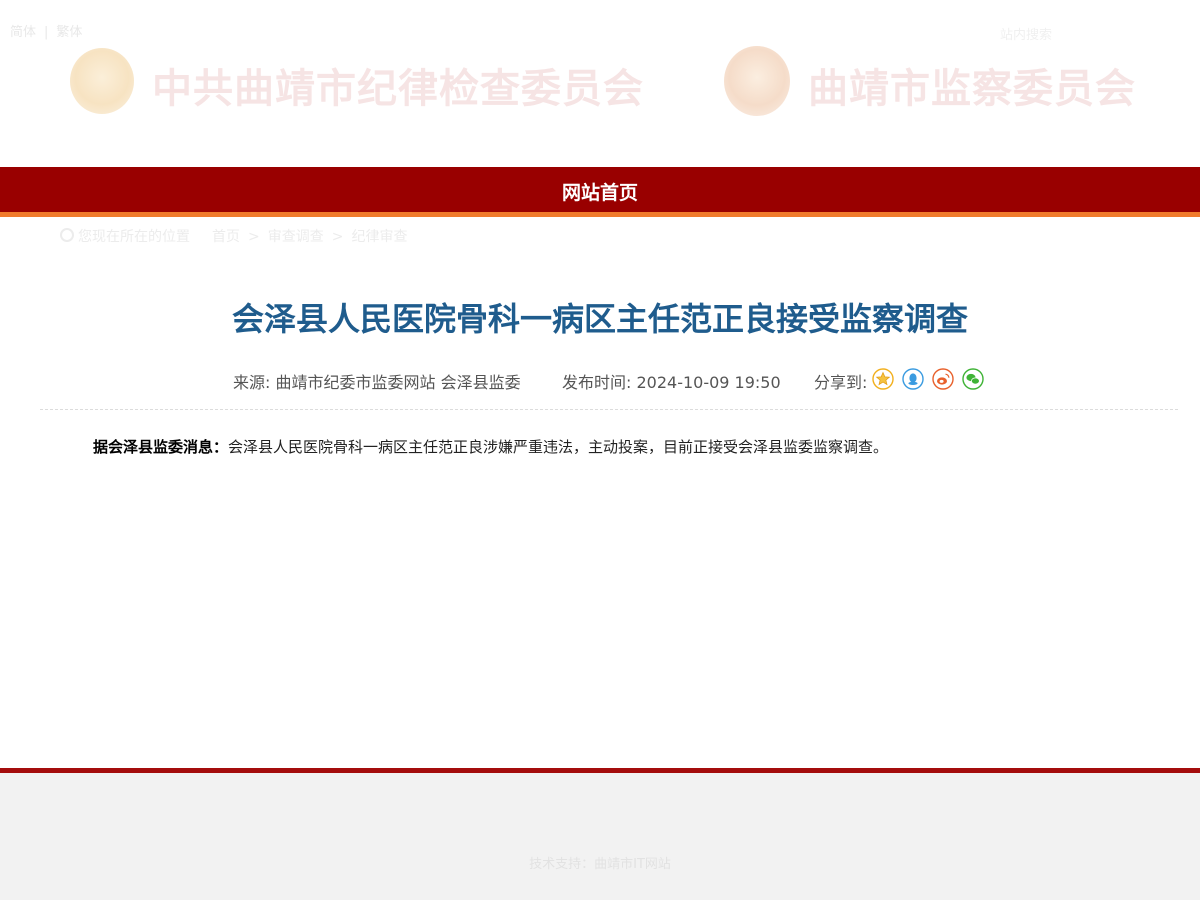 The image size is (1200, 900). What do you see at coordinates (379, 237) in the screenshot?
I see `breadcrumb-subcategory-link: 纪律审查` at bounding box center [379, 237].